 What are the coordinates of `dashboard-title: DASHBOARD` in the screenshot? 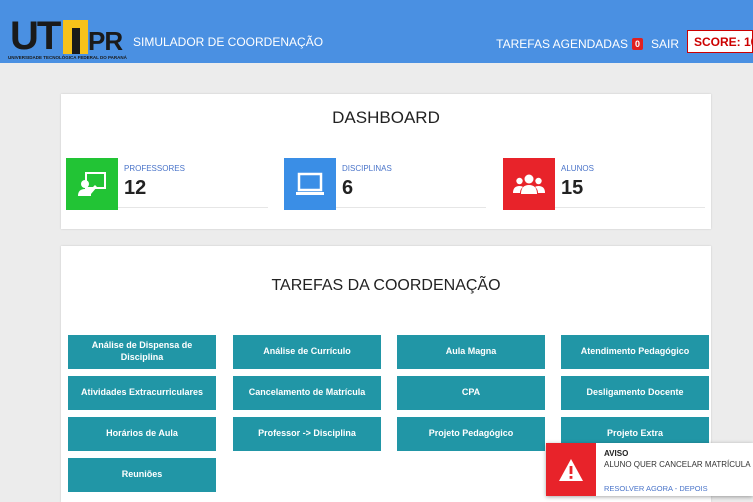 It's located at (386, 117).